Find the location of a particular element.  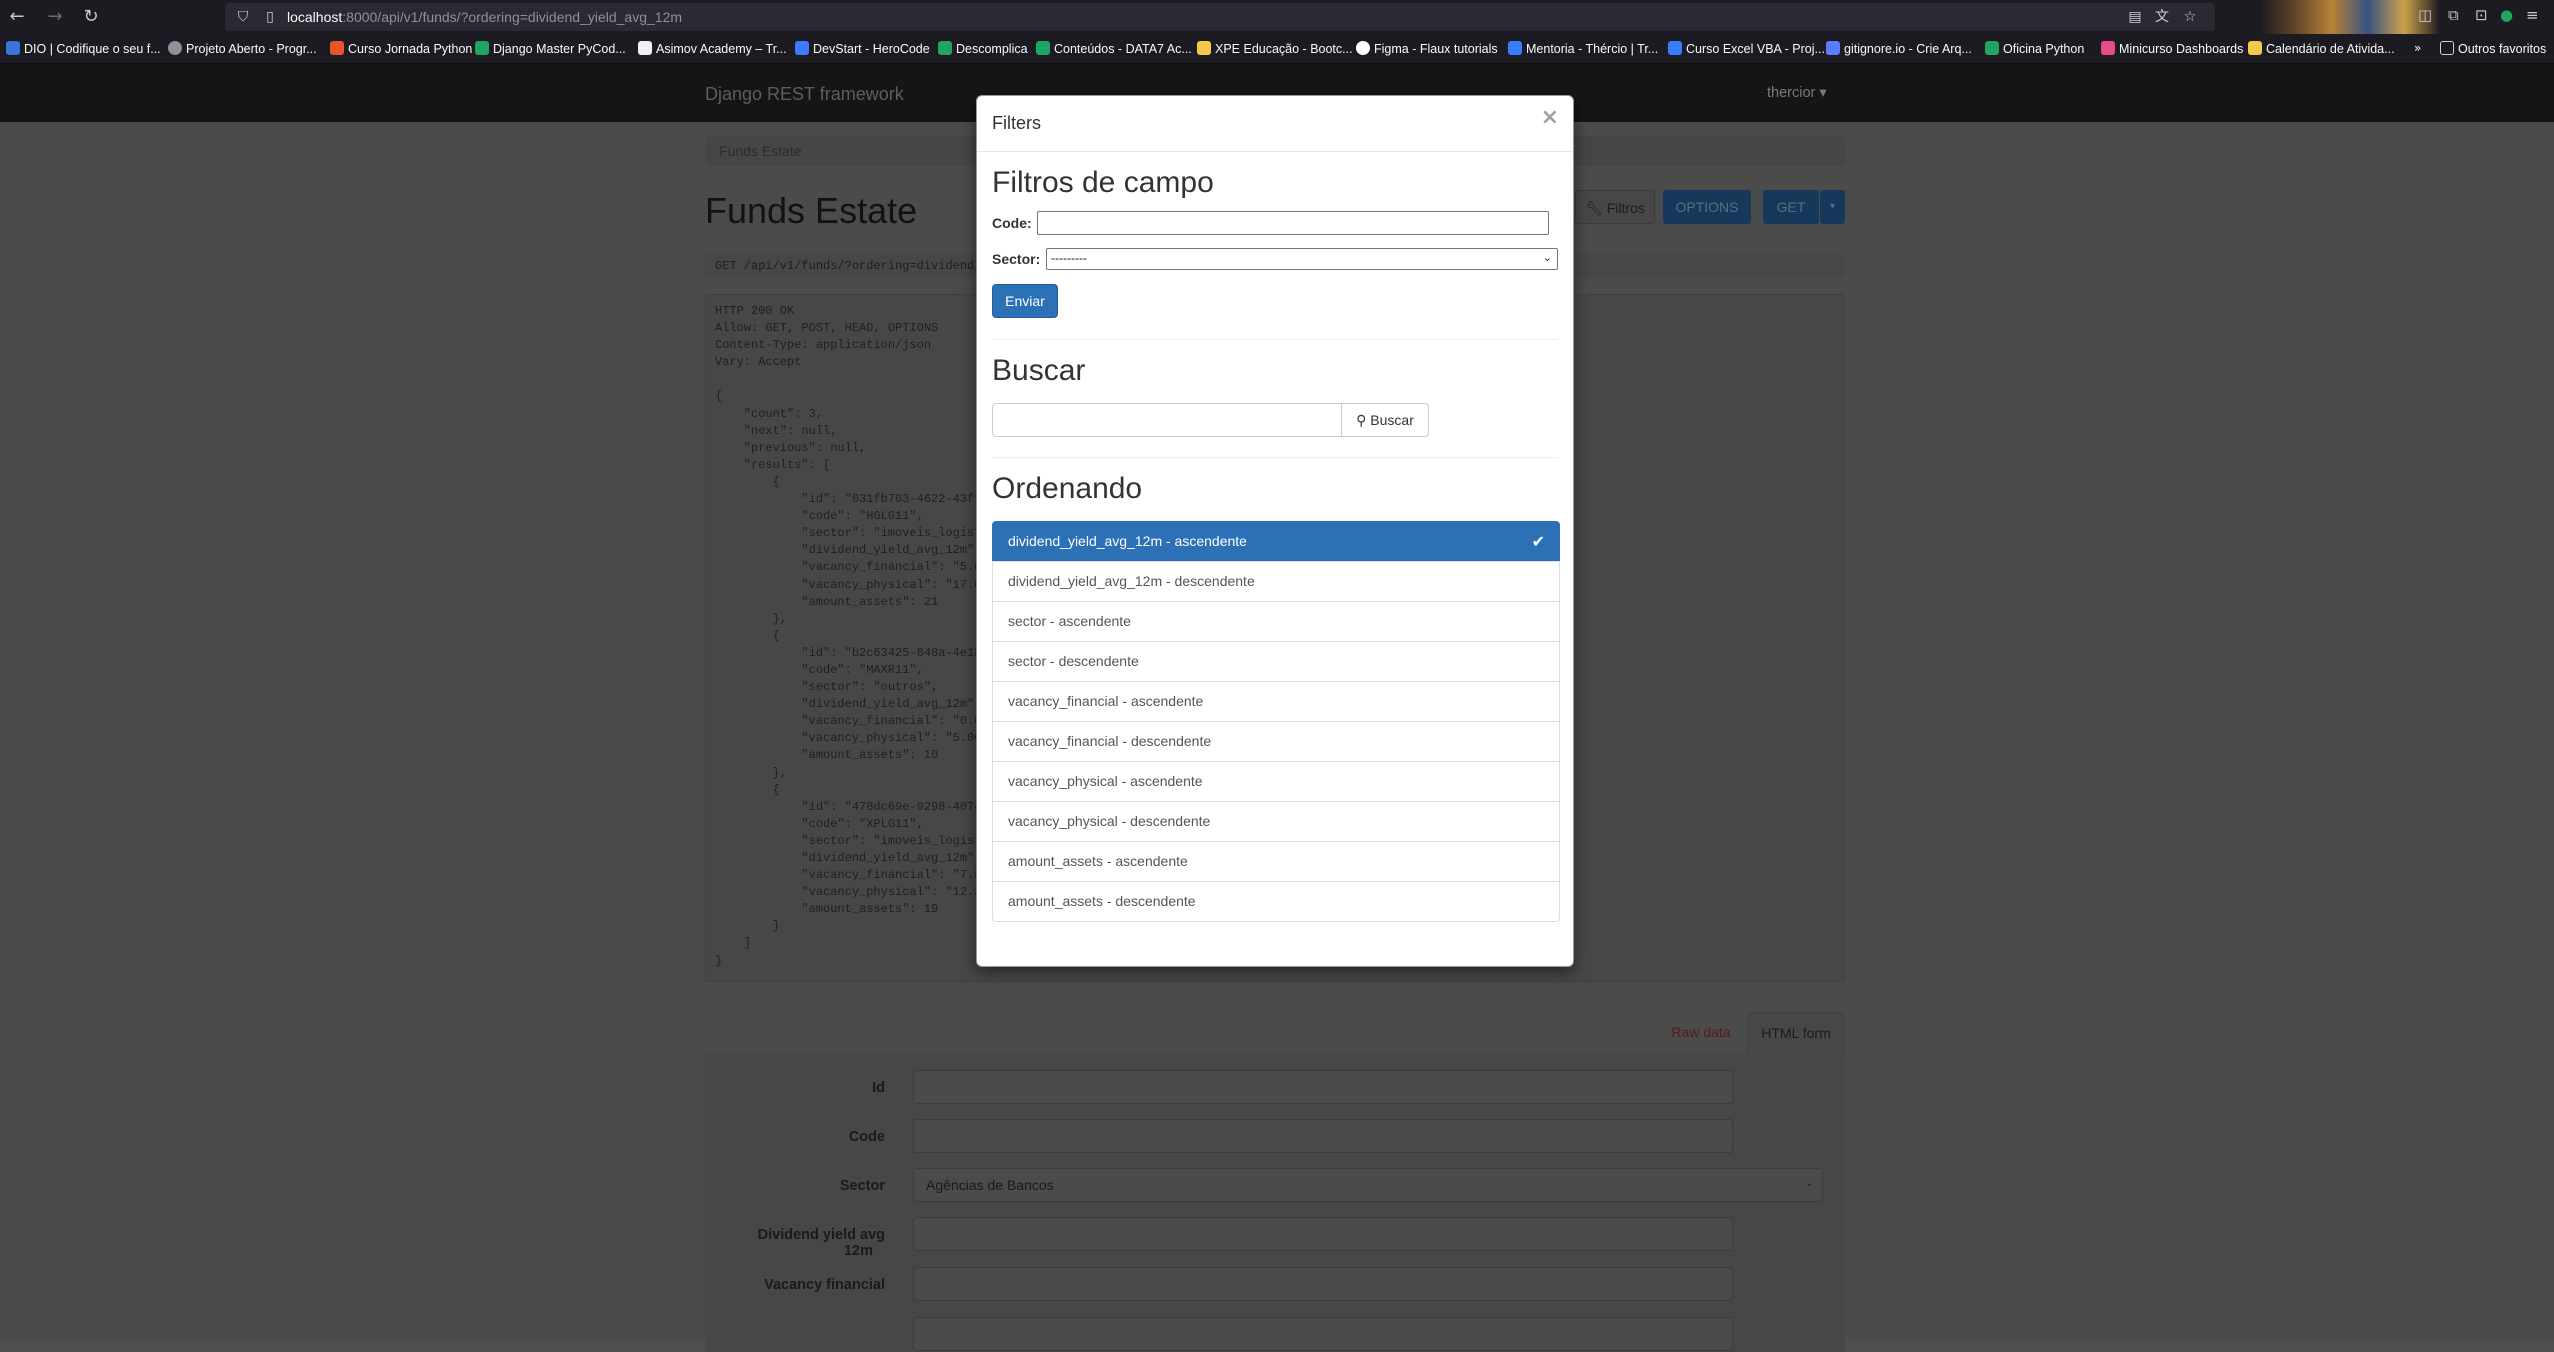

bookmark-item: Descomplica is located at coordinates (983, 48).